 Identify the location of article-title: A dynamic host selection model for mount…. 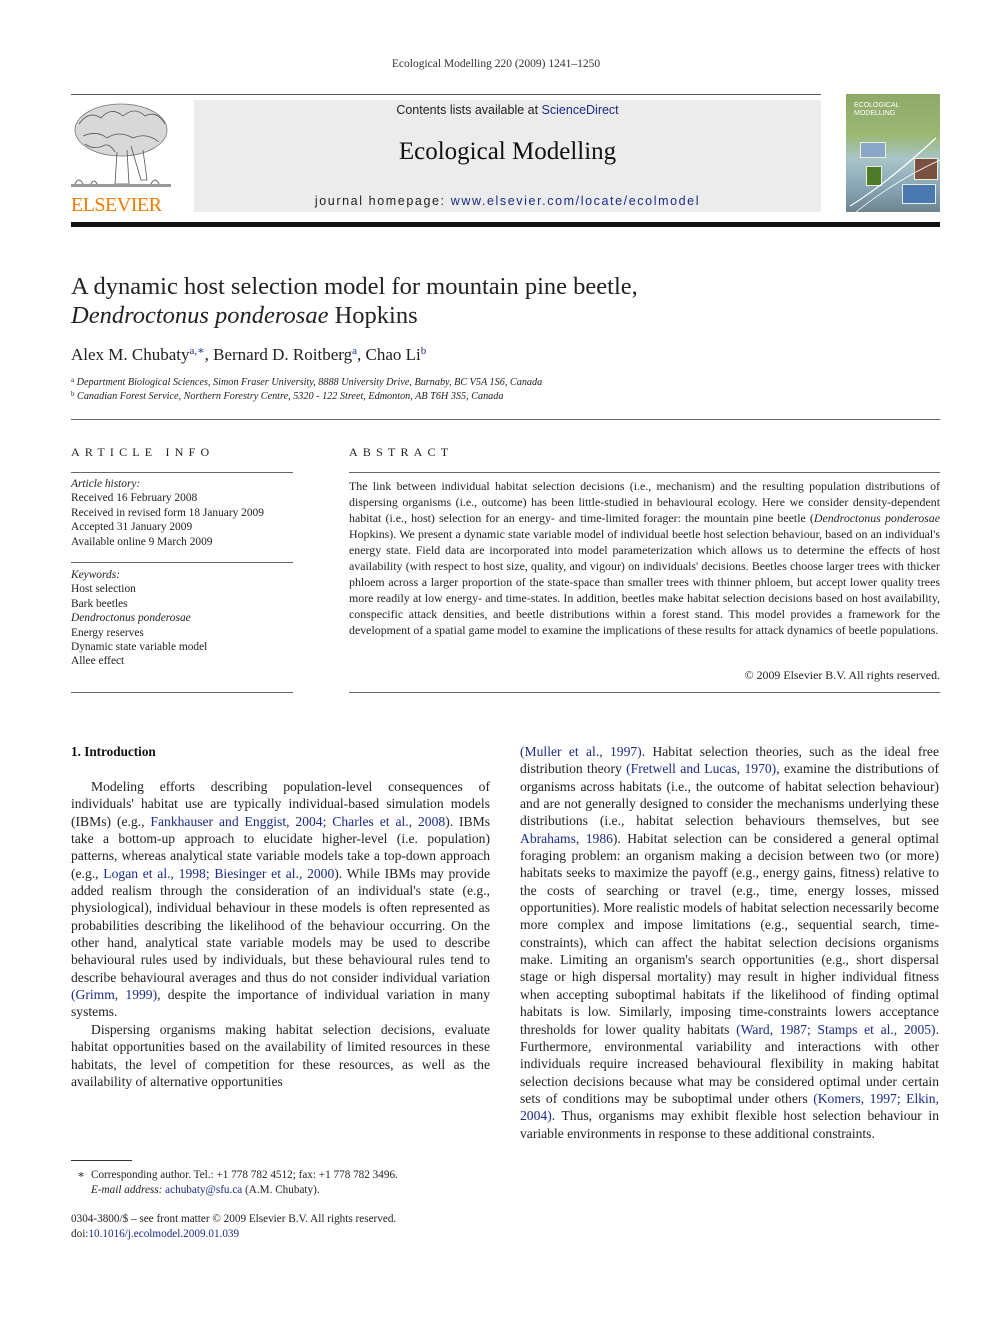
(501, 301).